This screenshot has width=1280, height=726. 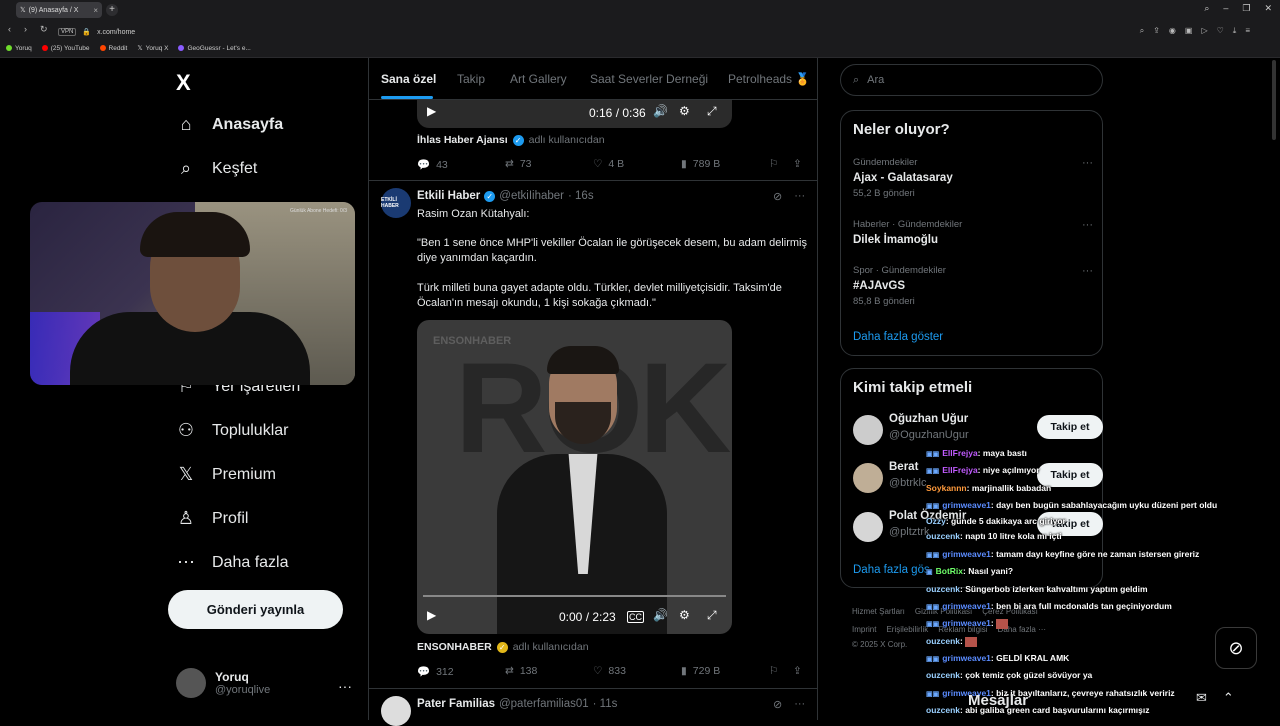 What do you see at coordinates (544, 704) in the screenshot?
I see `author-handle: @paterfamilias01` at bounding box center [544, 704].